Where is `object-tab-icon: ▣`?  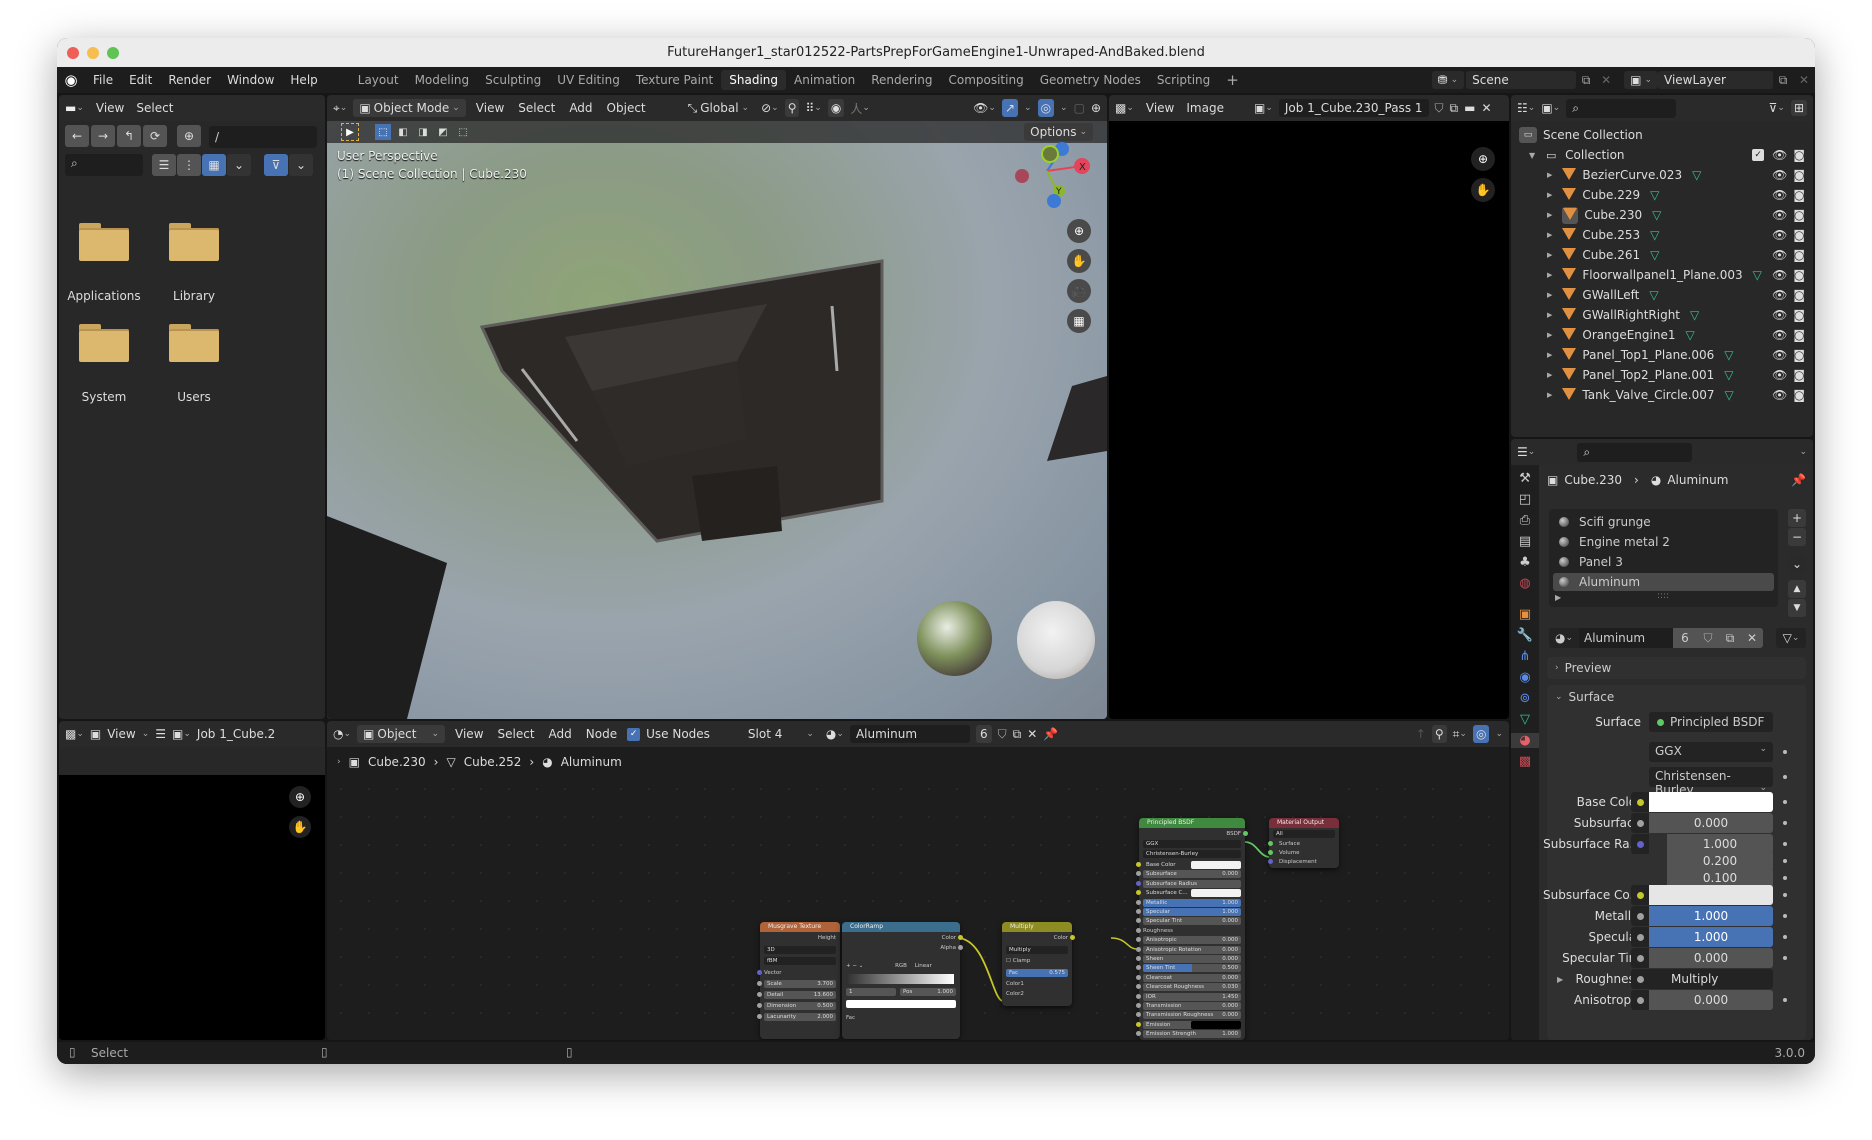
object-tab-icon: ▣ is located at coordinates (1525, 614).